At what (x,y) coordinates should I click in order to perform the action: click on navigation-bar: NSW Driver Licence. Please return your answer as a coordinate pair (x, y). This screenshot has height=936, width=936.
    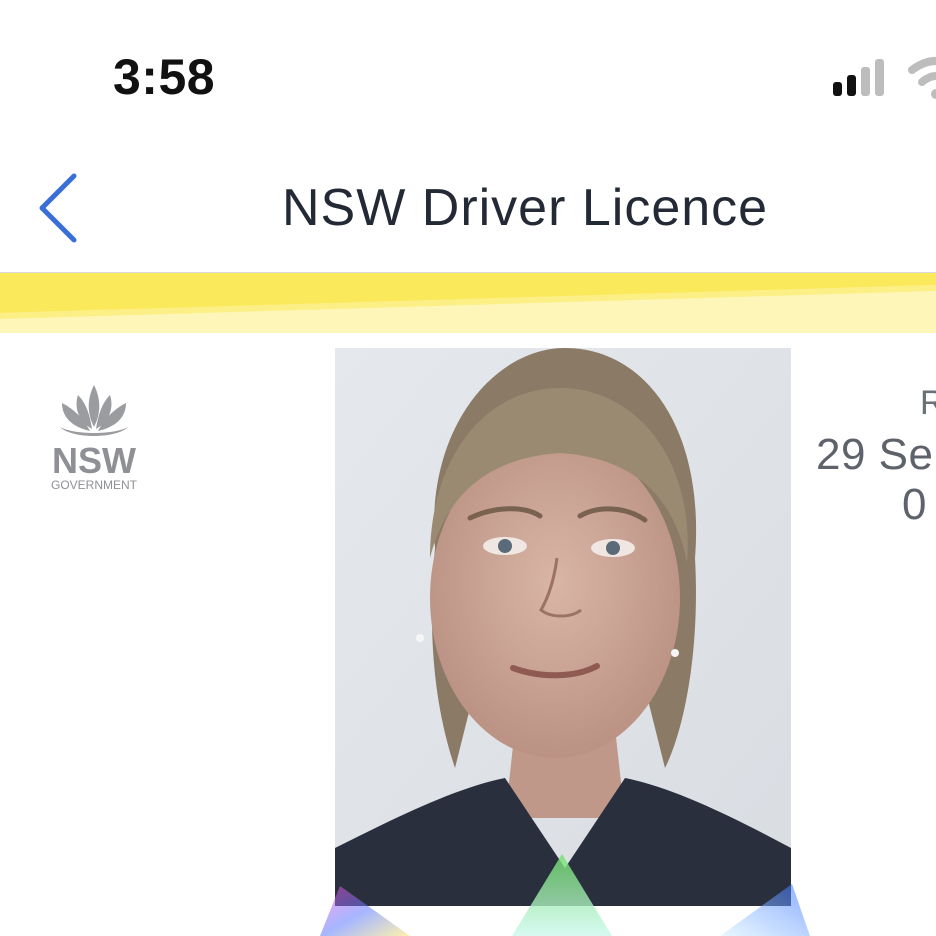
    Looking at the image, I should click on (468, 211).